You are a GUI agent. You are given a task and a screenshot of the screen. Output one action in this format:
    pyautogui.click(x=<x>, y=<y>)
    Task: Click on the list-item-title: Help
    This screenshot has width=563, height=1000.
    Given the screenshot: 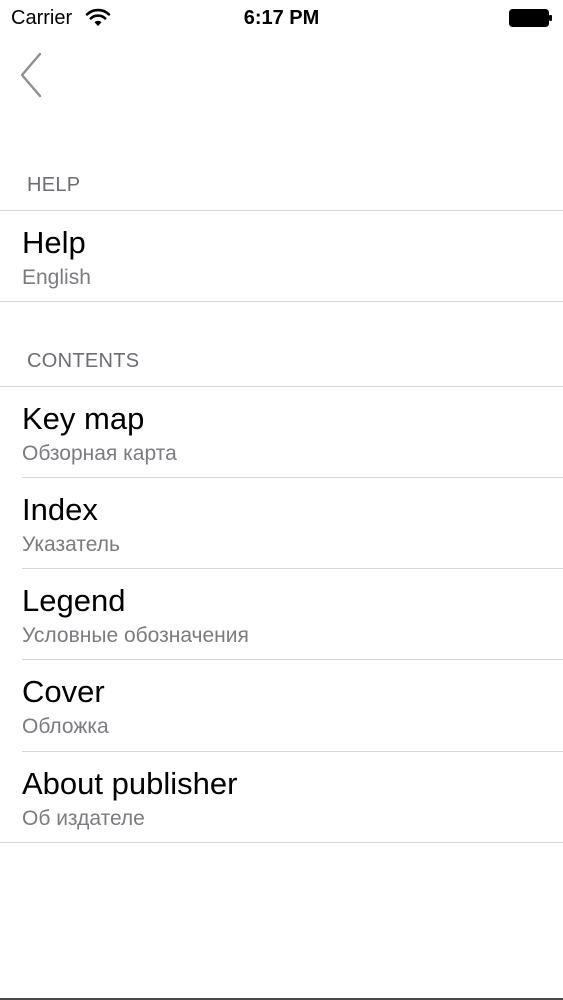 What is the action you would take?
    pyautogui.click(x=54, y=242)
    